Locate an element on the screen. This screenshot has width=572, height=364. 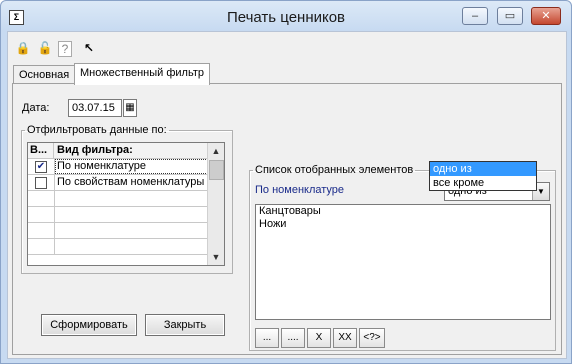
lock-a-icon: 🔒 is located at coordinates (23, 48).